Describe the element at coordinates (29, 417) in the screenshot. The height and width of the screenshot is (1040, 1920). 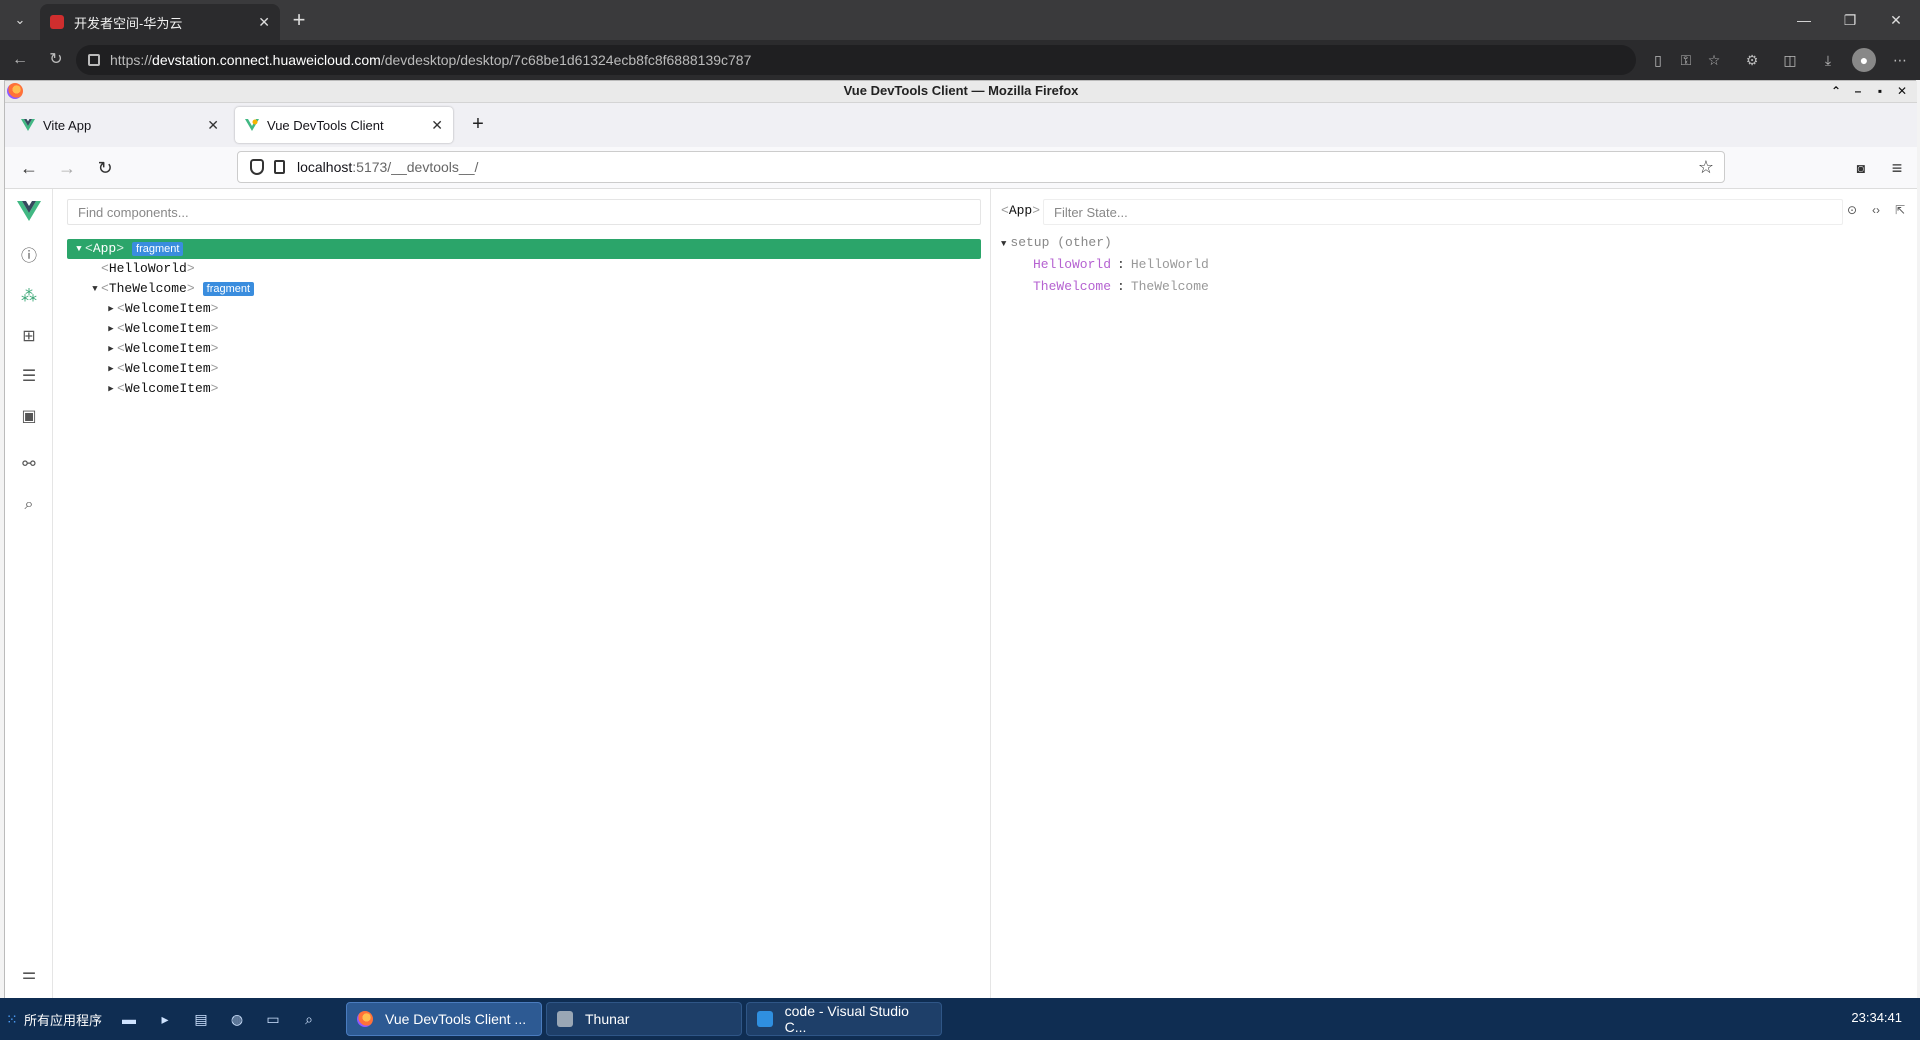
I see `assets-image-icon: ▣` at that location.